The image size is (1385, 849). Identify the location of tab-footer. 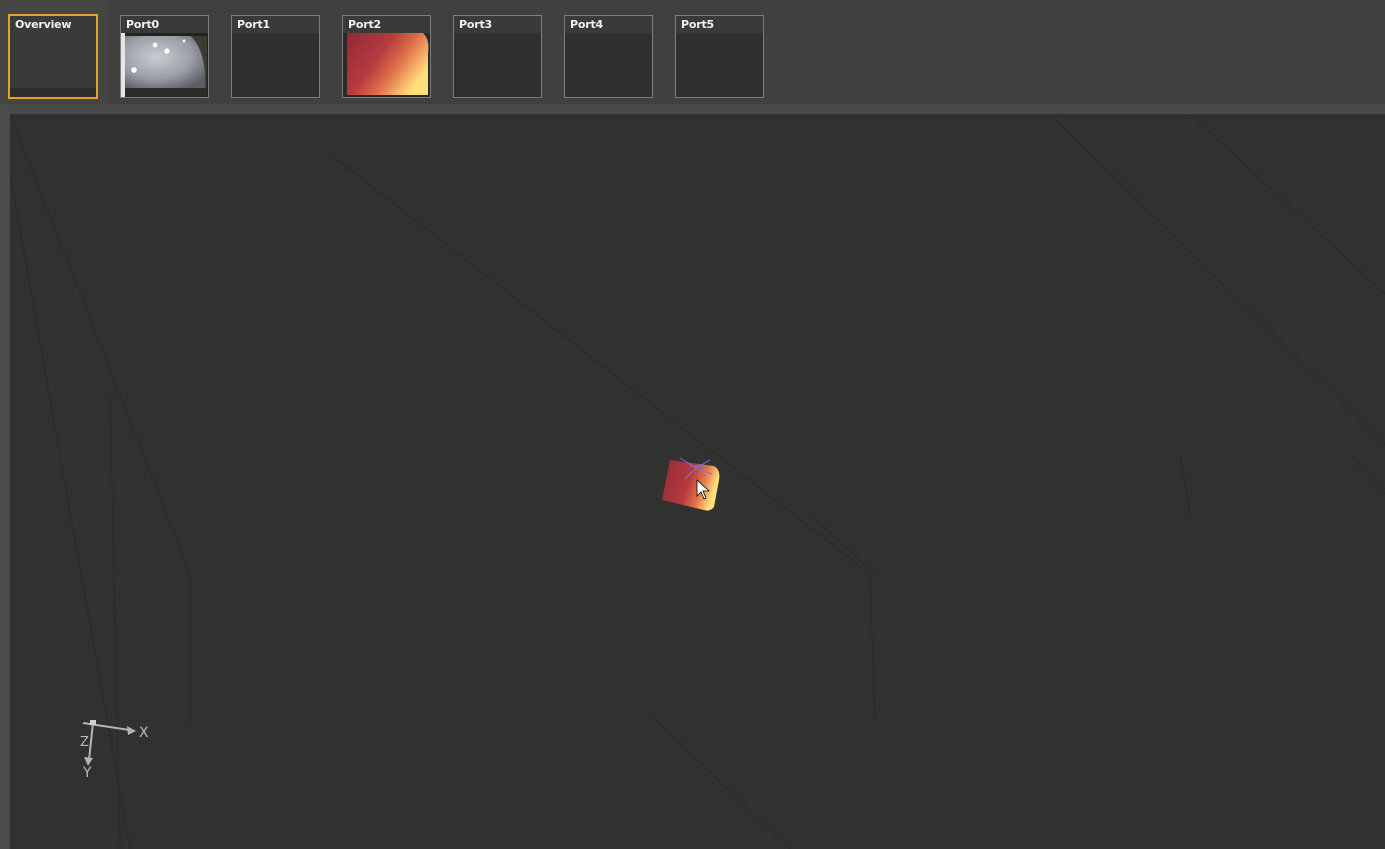
(53, 92).